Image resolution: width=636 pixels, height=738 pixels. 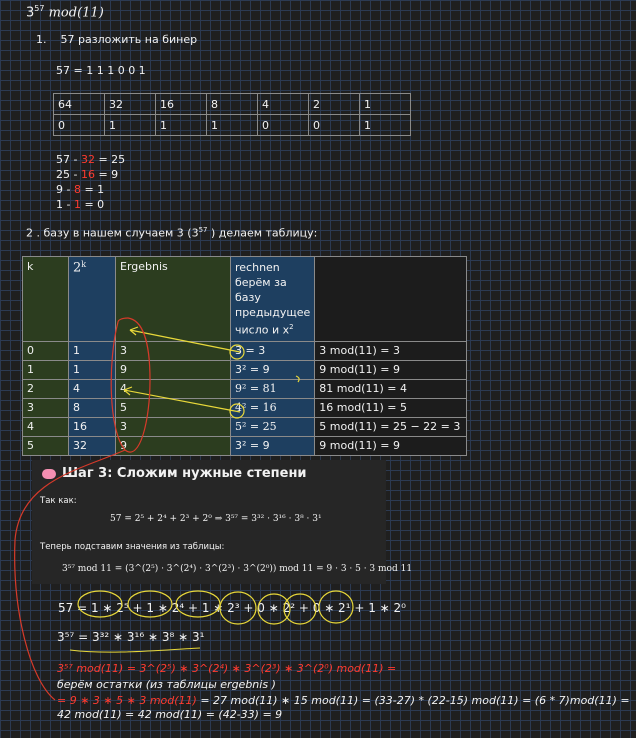 I want to click on binary-cell: 64, so click(x=79, y=104).